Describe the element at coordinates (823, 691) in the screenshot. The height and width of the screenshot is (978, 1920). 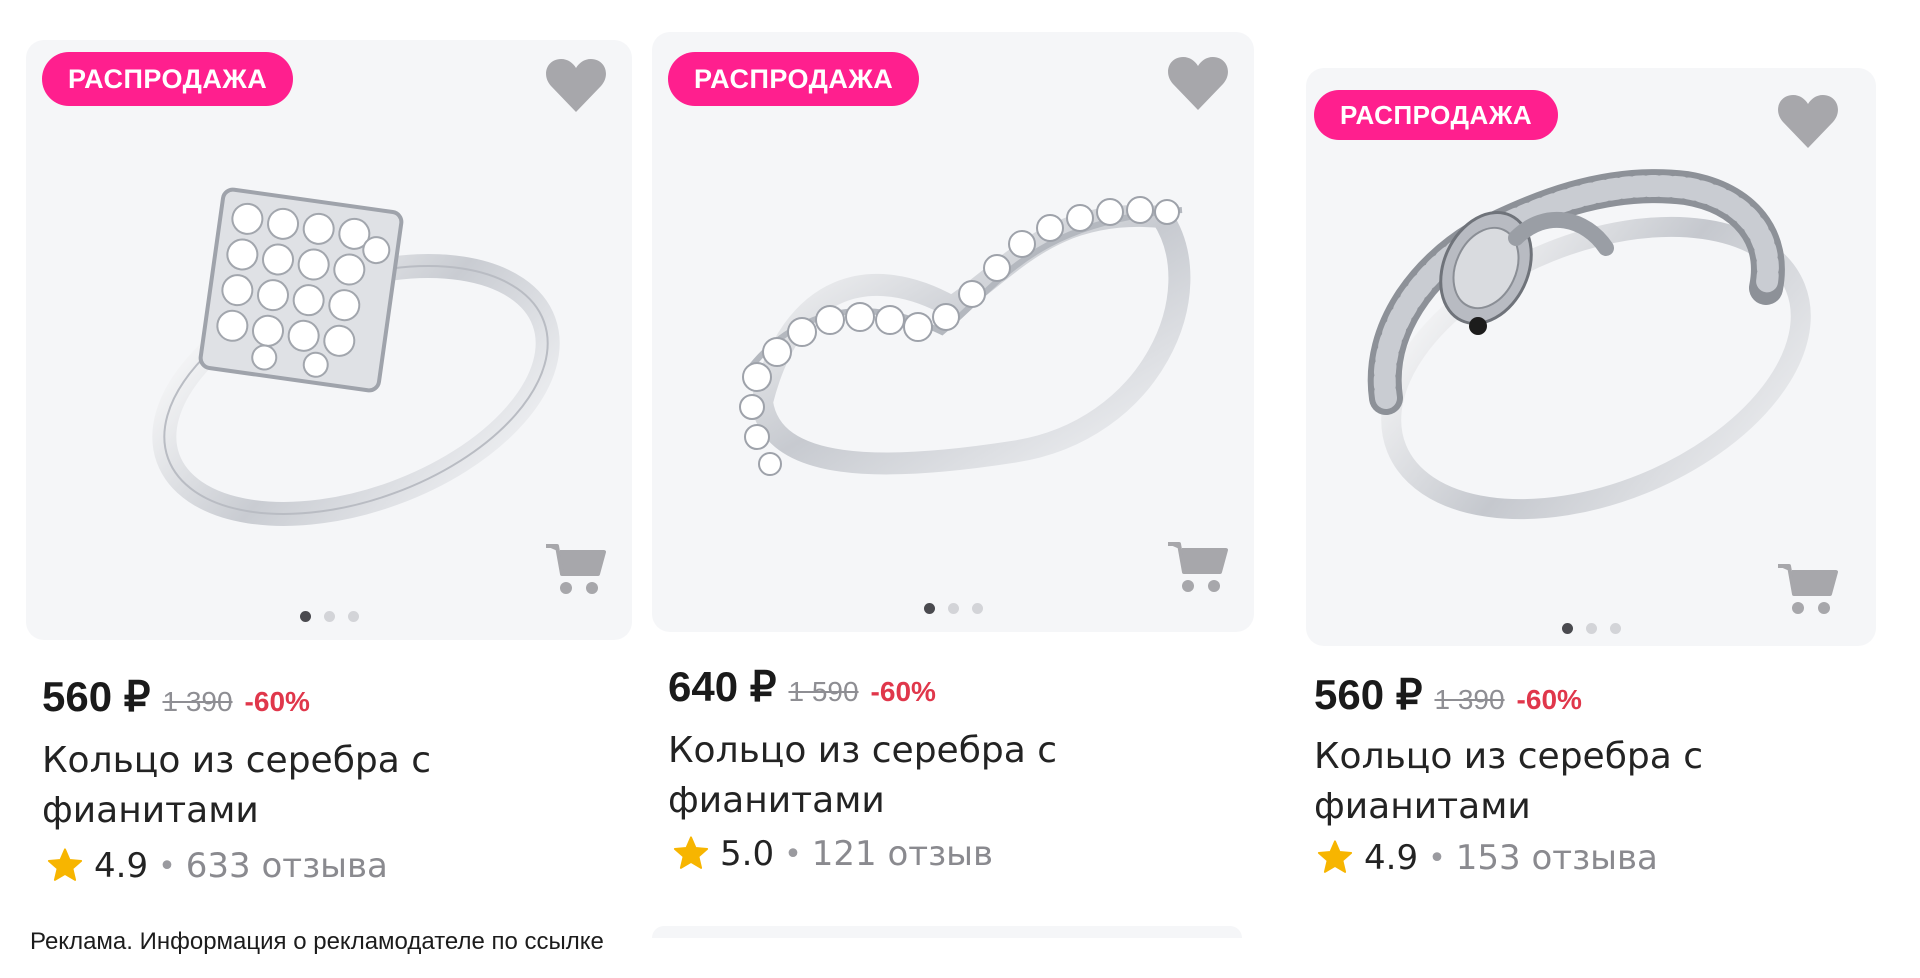
I see `old-price: 1 590` at that location.